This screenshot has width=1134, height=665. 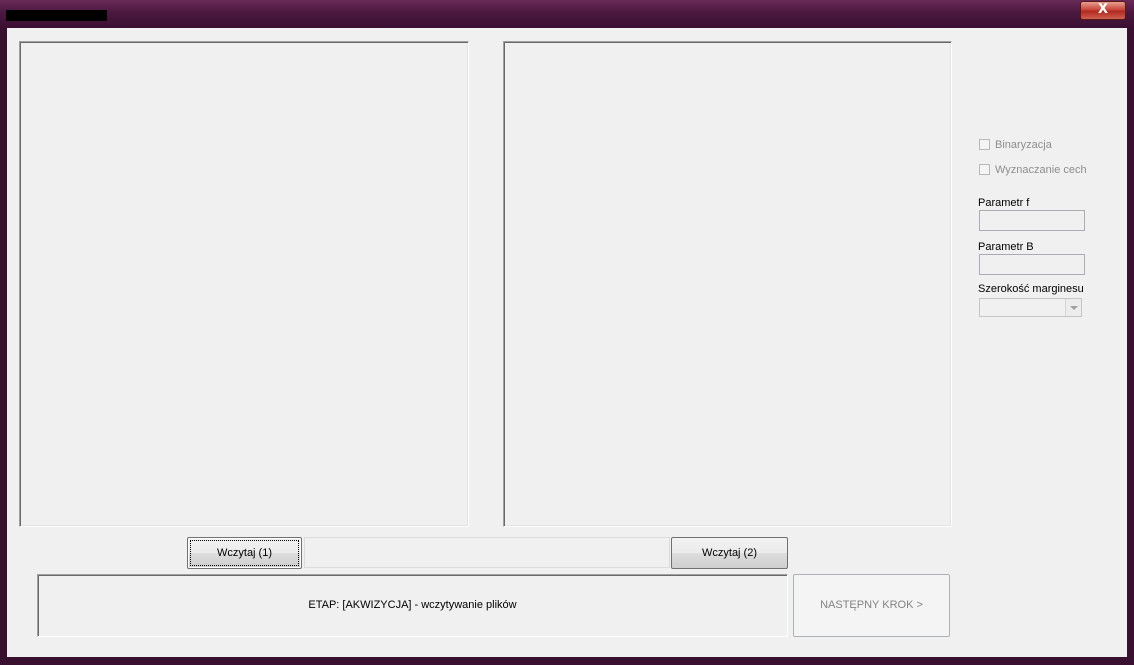 I want to click on title-bar: X, so click(x=567, y=14).